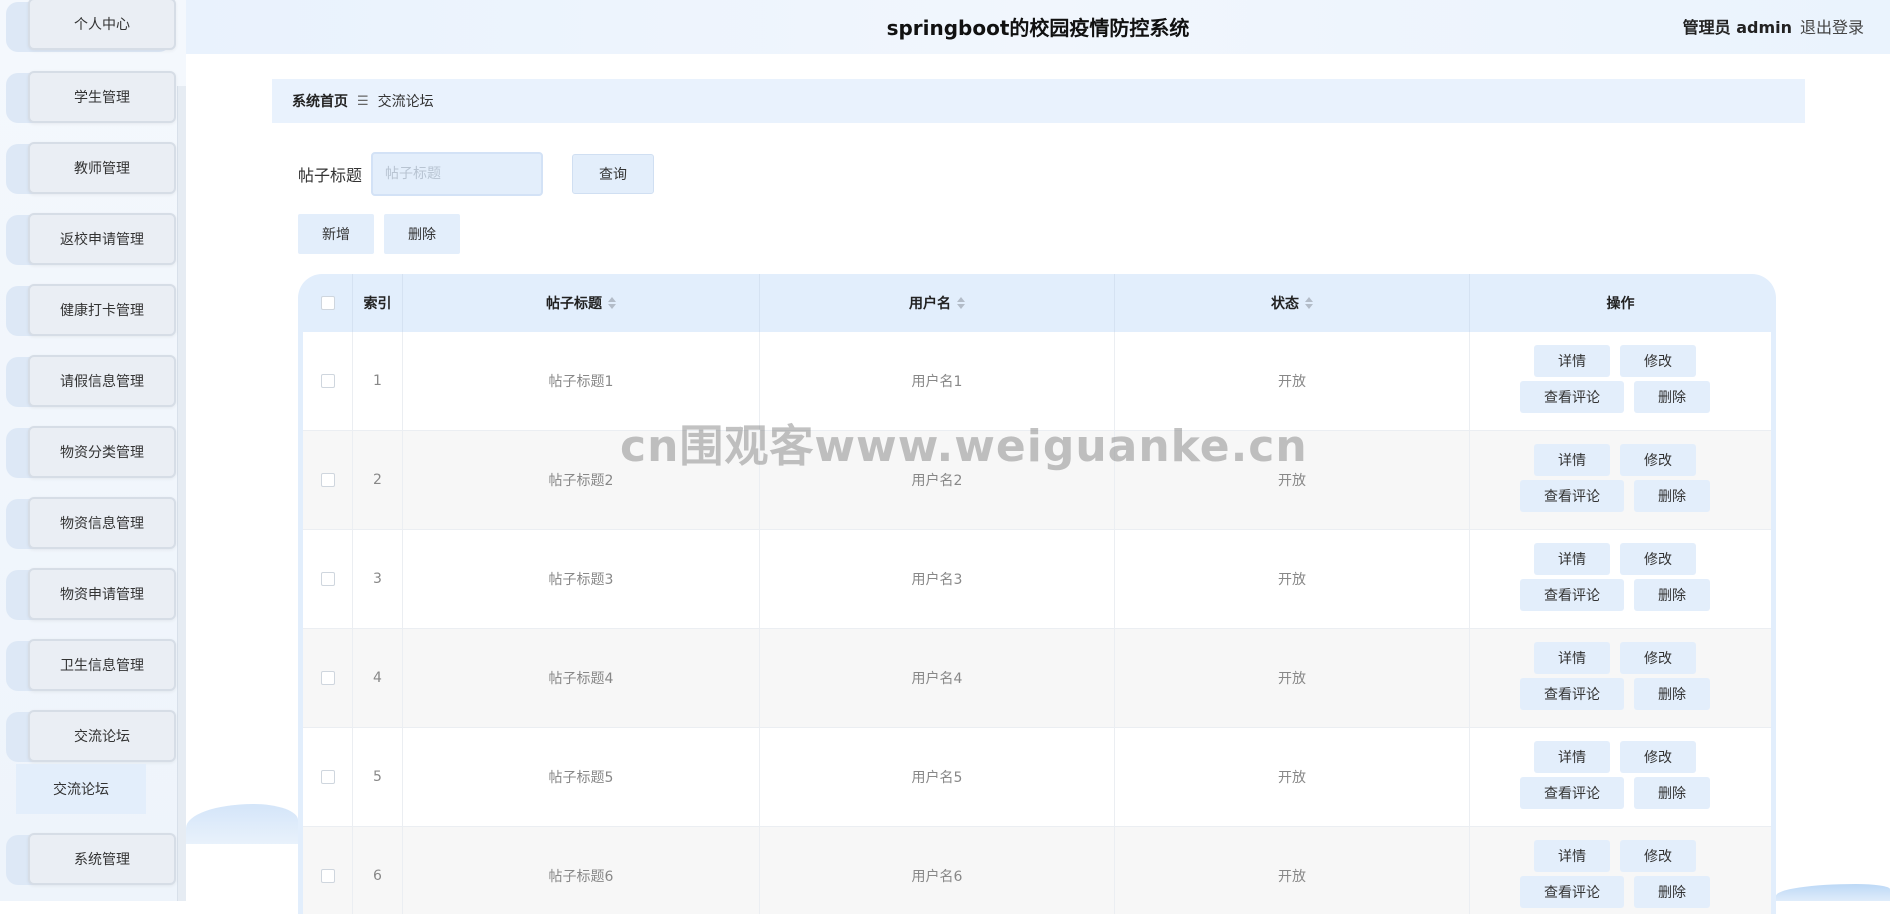 Image resolution: width=1890 pixels, height=914 pixels. What do you see at coordinates (102, 452) in the screenshot?
I see `sidebar-item-label: 物资分类管理` at bounding box center [102, 452].